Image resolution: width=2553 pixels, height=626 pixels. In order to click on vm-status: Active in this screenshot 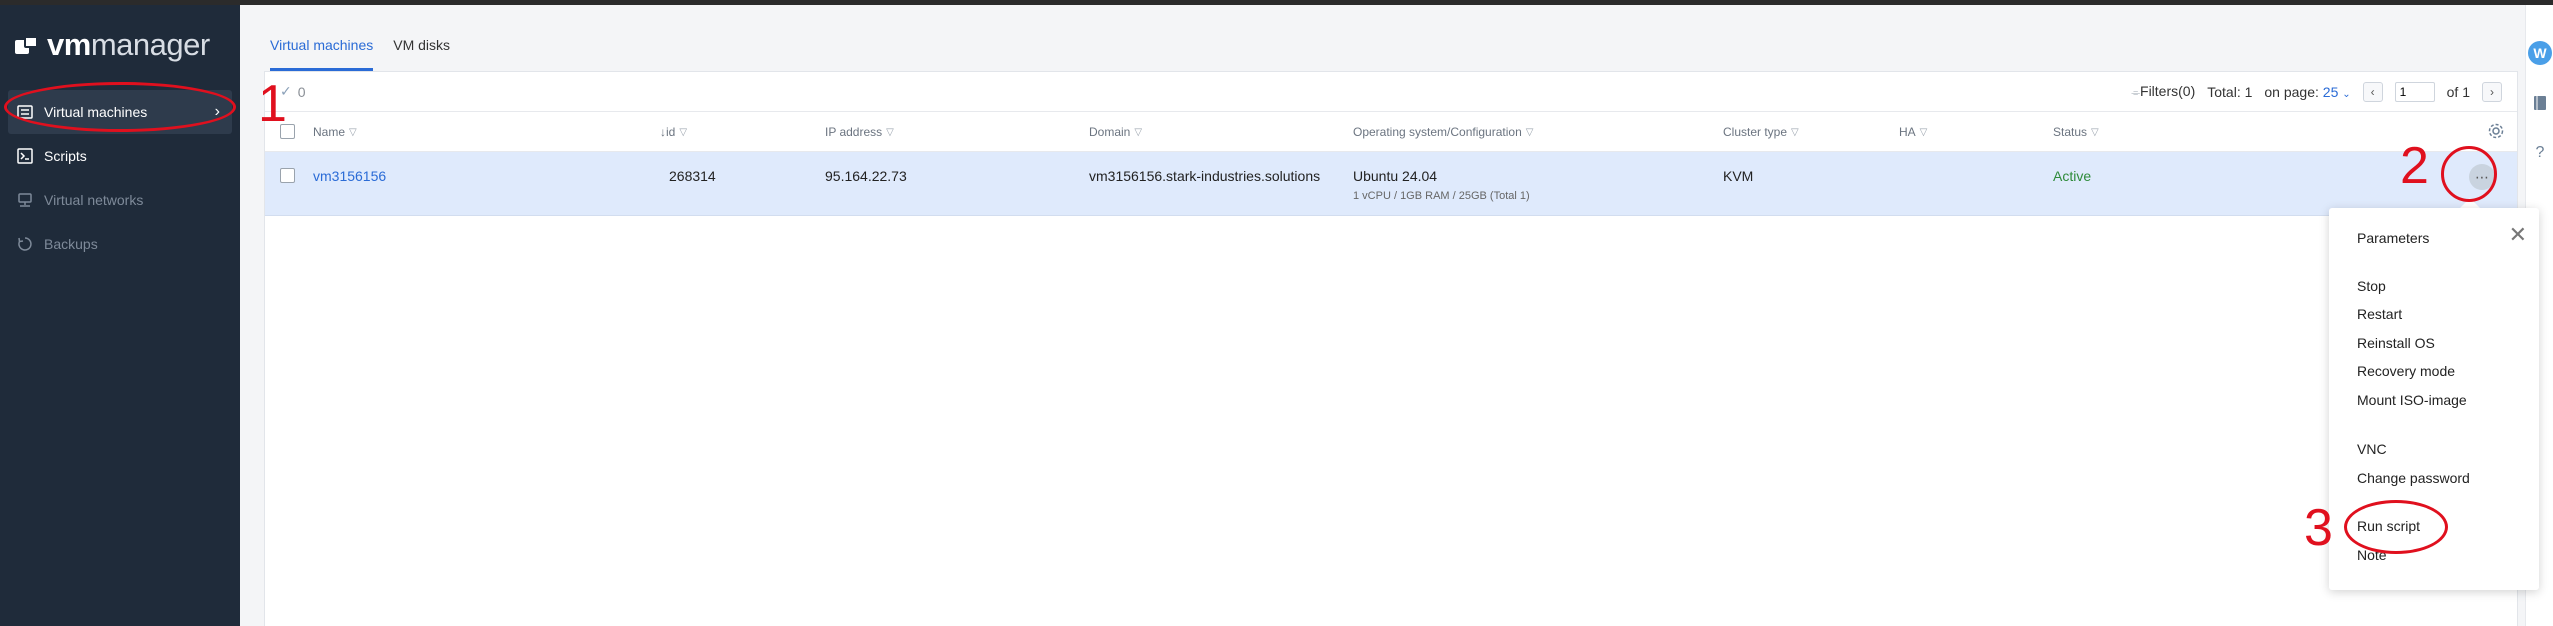, I will do `click(2072, 176)`.